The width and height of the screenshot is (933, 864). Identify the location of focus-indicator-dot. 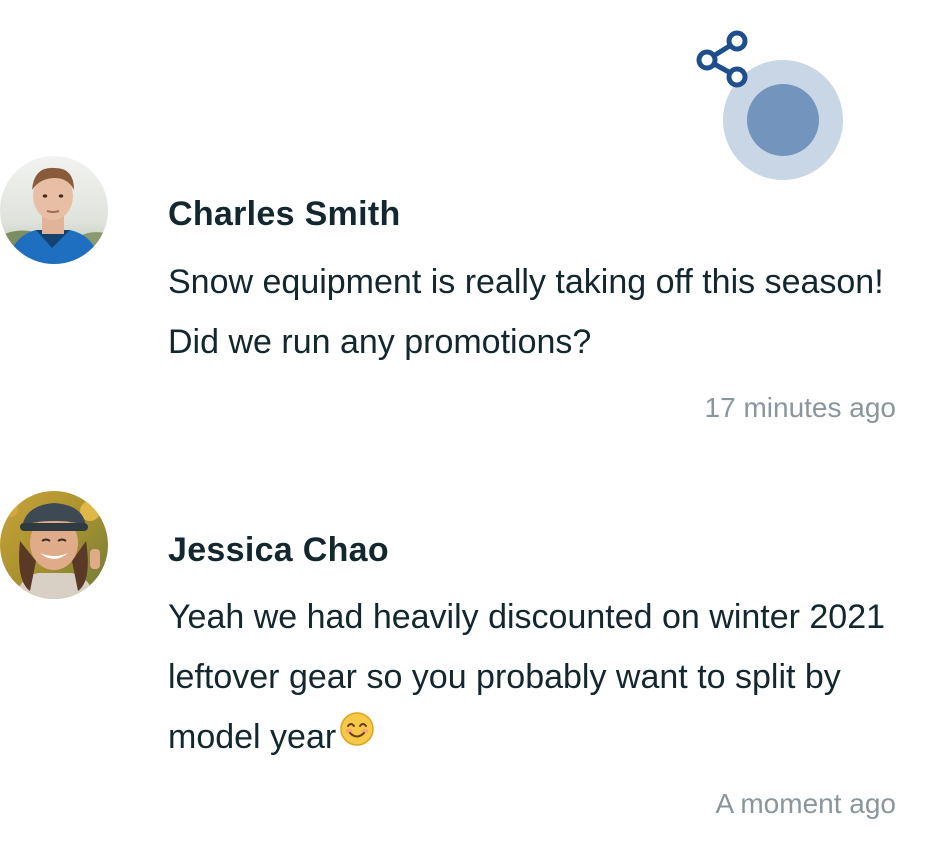
(783, 120).